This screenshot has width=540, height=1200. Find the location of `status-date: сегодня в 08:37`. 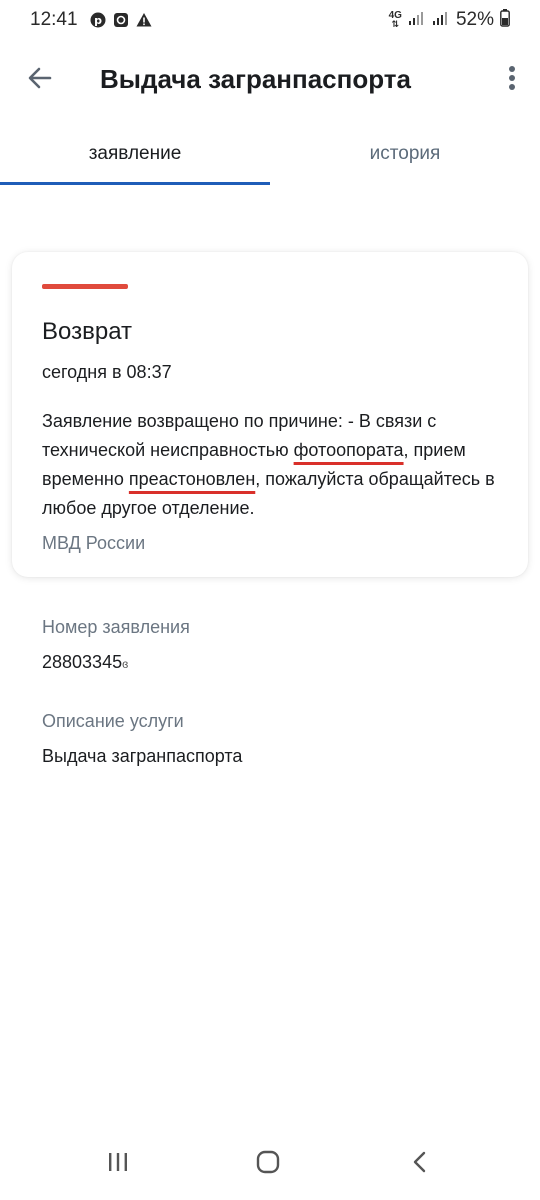

status-date: сегодня в 08:37 is located at coordinates (107, 372).